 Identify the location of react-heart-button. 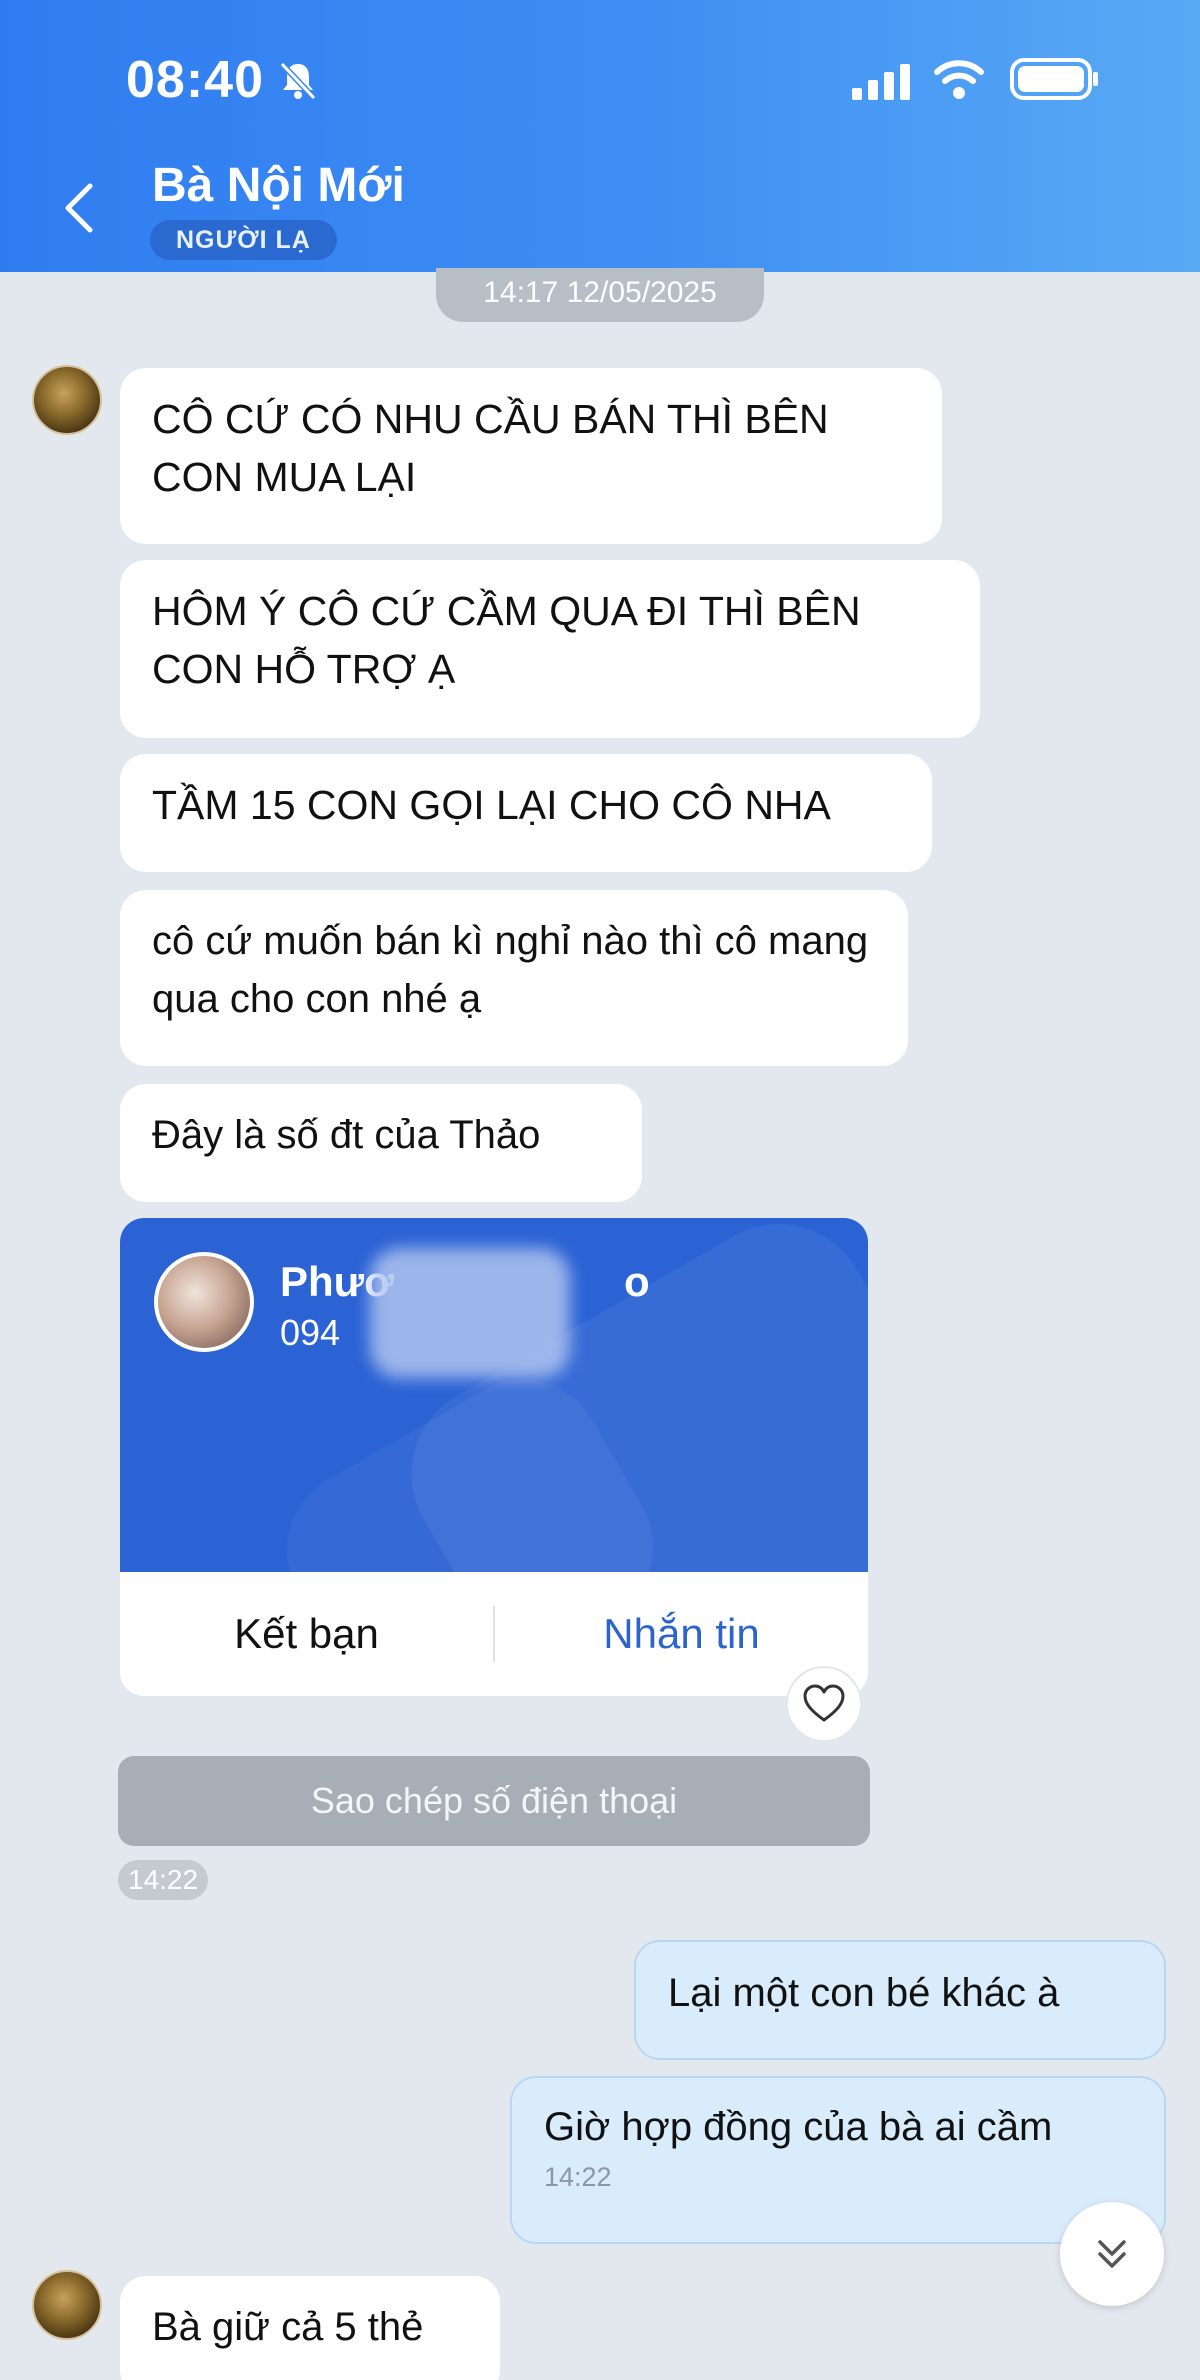
(824, 1704).